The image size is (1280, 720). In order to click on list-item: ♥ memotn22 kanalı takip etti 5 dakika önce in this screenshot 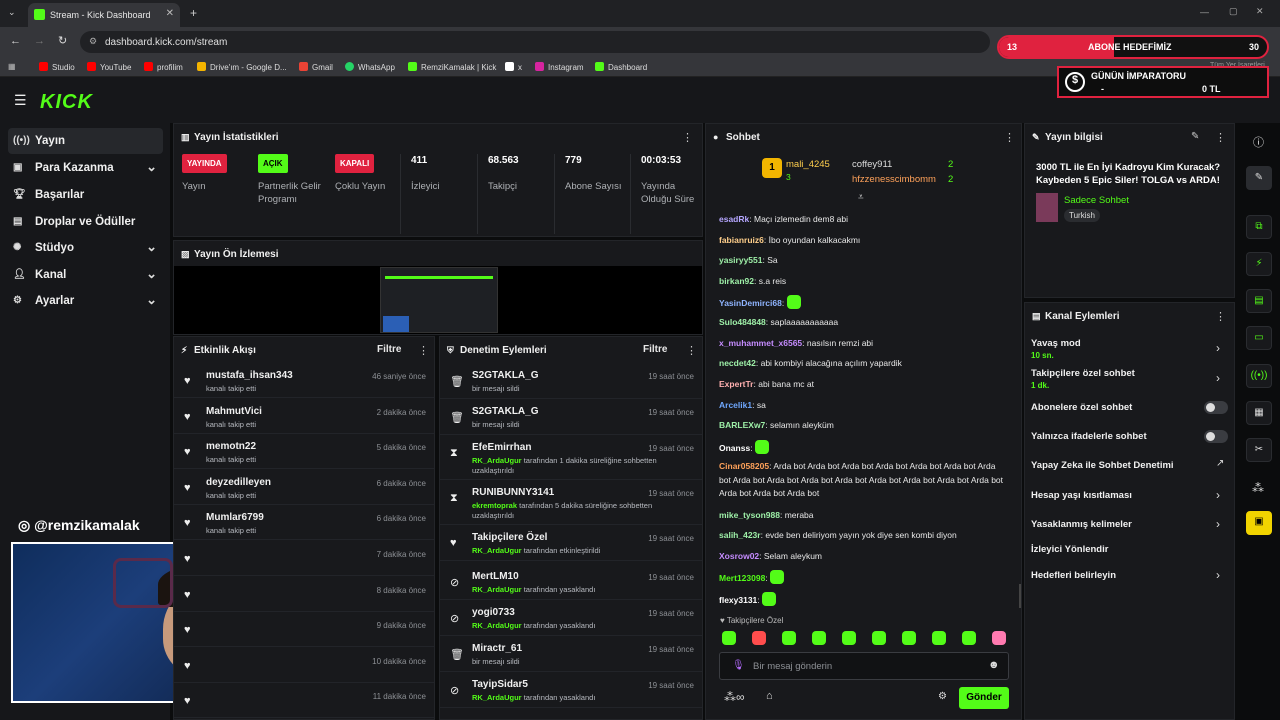, I will do `click(304, 452)`.